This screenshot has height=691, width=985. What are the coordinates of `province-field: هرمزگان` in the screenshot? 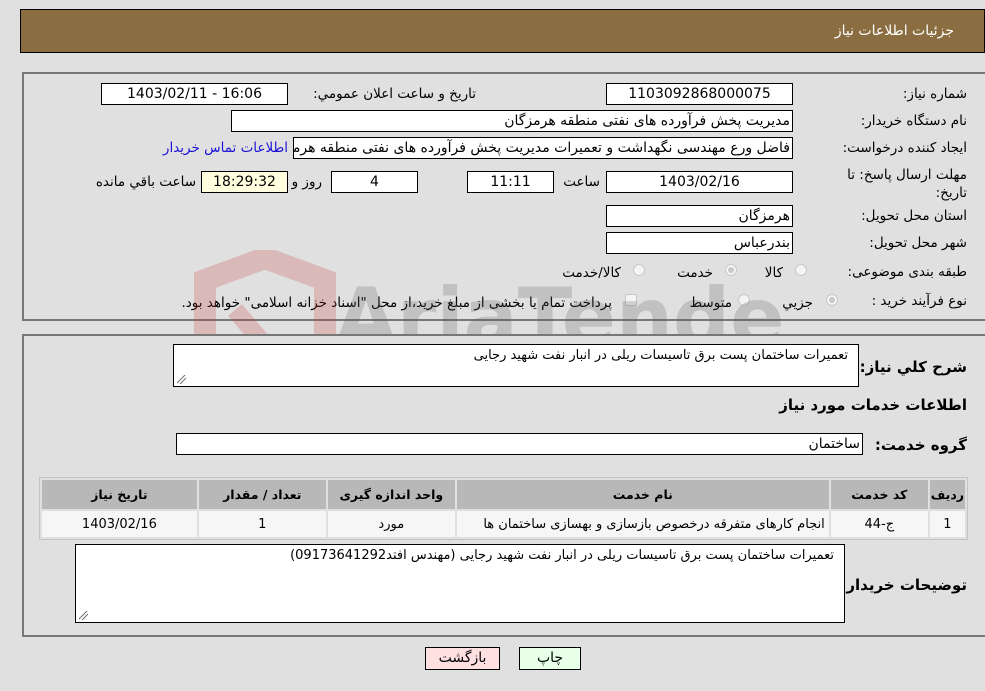 It's located at (699, 216).